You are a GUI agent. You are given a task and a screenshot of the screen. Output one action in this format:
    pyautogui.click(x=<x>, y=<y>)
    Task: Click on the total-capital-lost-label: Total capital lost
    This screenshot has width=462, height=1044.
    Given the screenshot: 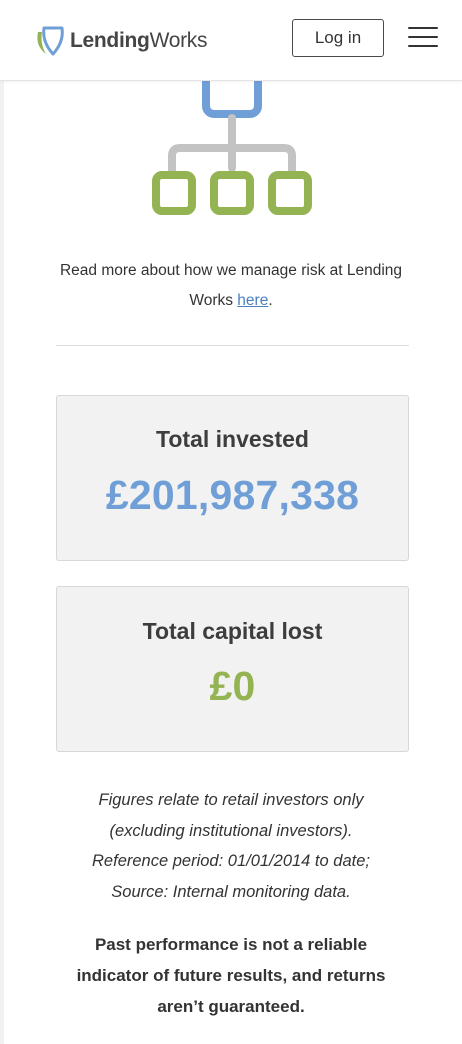 What is the action you would take?
    pyautogui.click(x=232, y=631)
    